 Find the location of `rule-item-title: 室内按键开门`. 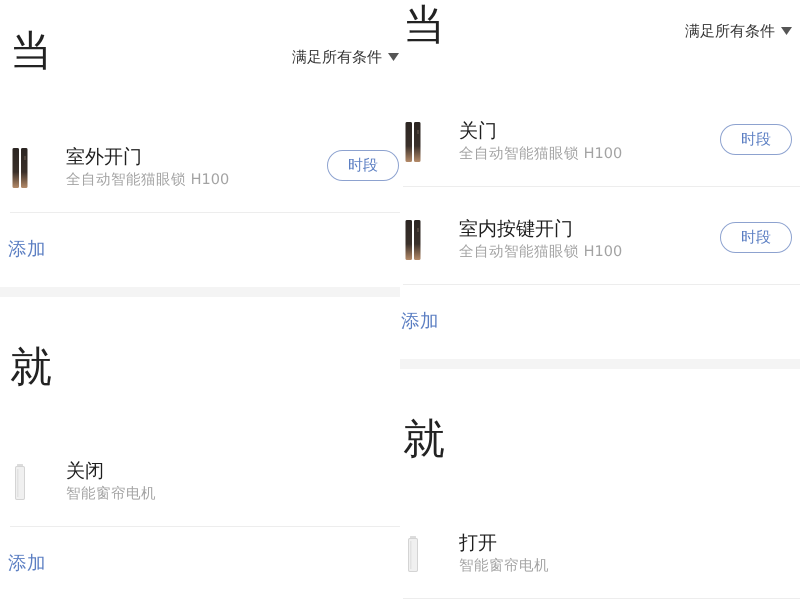

rule-item-title: 室内按键开门 is located at coordinates (516, 229).